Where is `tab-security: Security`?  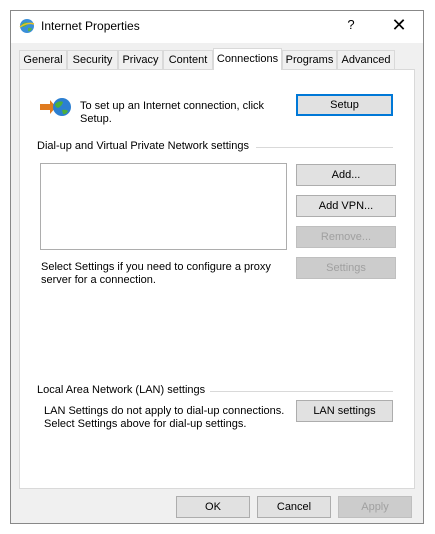
tab-security: Security is located at coordinates (92, 59).